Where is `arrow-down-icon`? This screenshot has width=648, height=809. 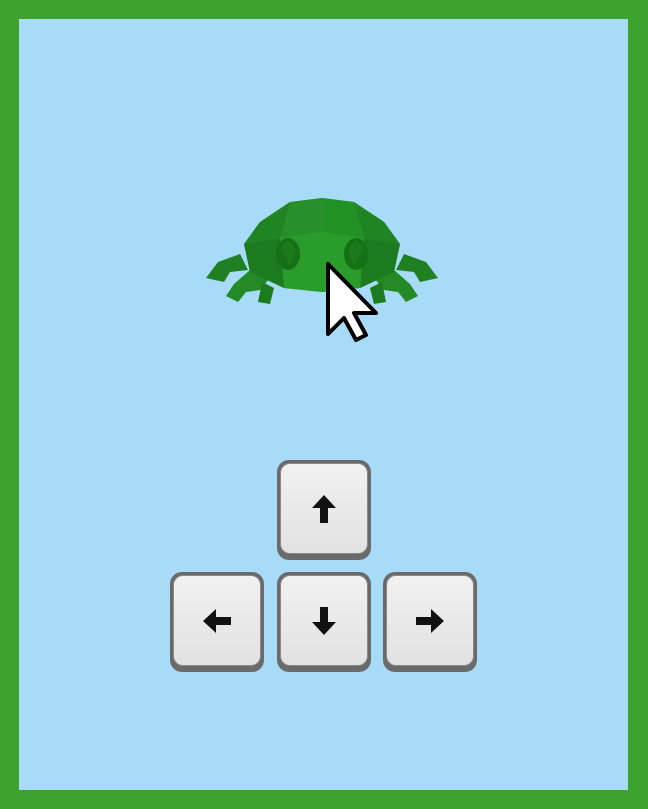 arrow-down-icon is located at coordinates (324, 620).